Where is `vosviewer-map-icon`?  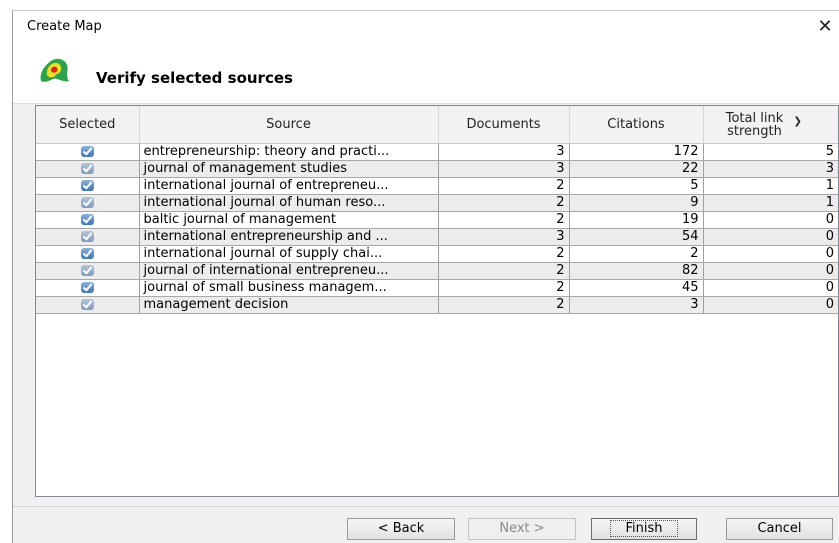
vosviewer-map-icon is located at coordinates (54, 70).